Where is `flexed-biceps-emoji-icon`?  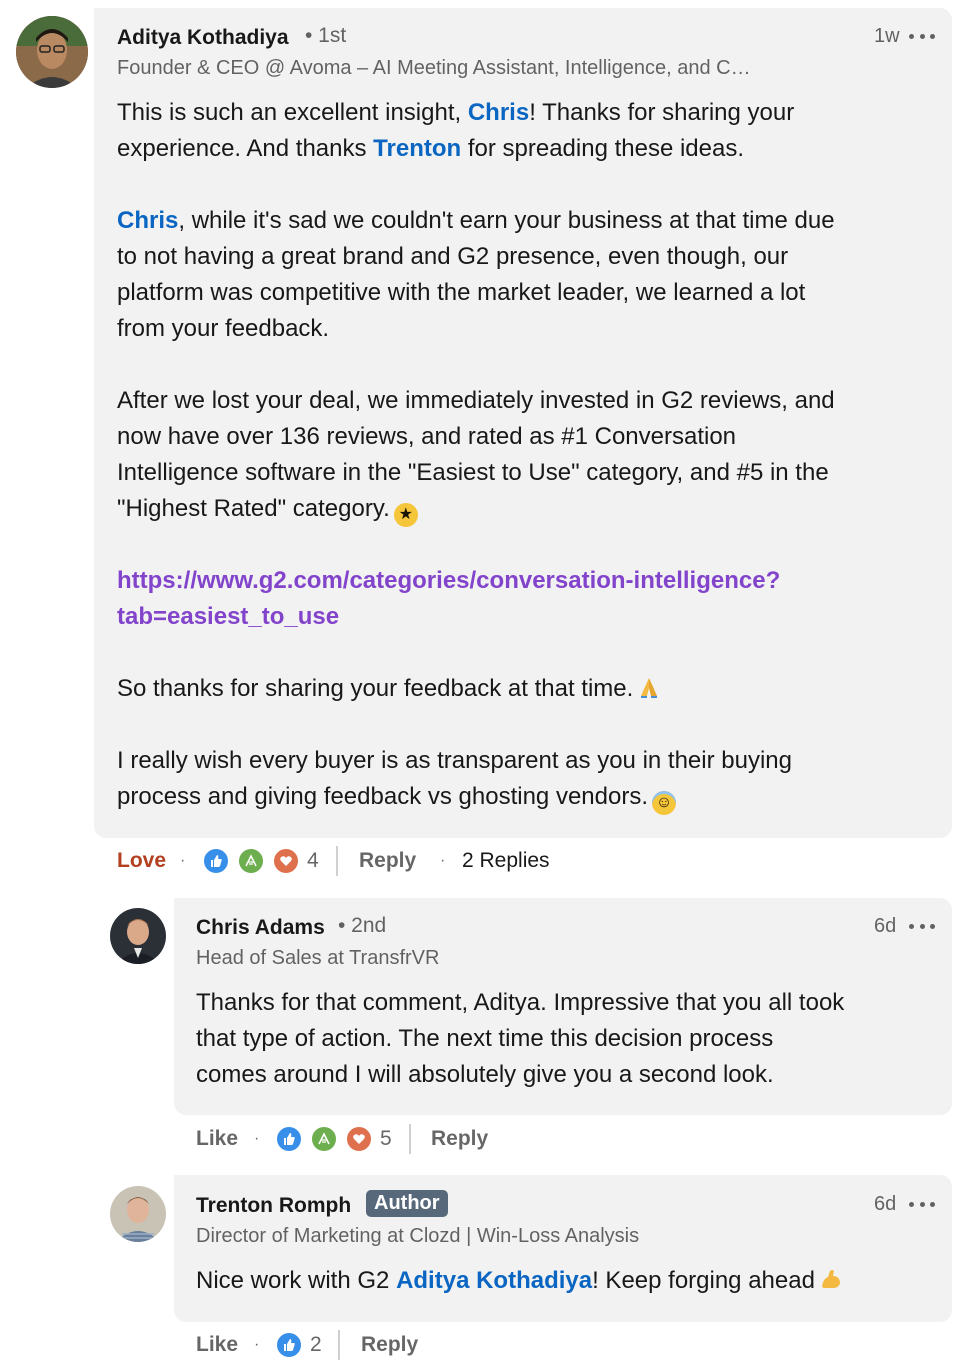
flexed-biceps-emoji-icon is located at coordinates (831, 1279).